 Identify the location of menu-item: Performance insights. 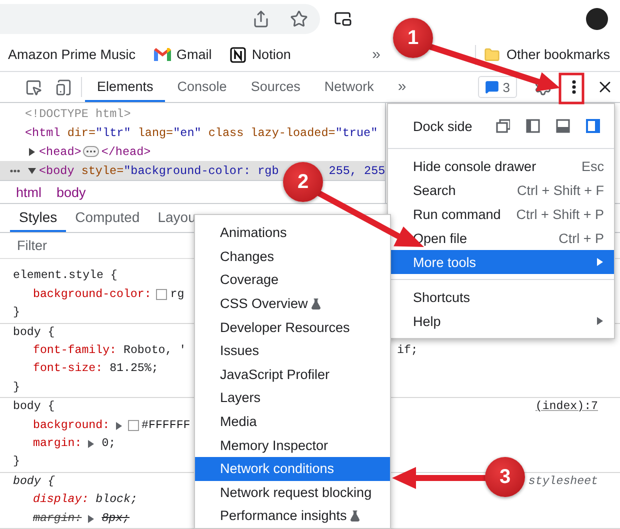
(292, 516).